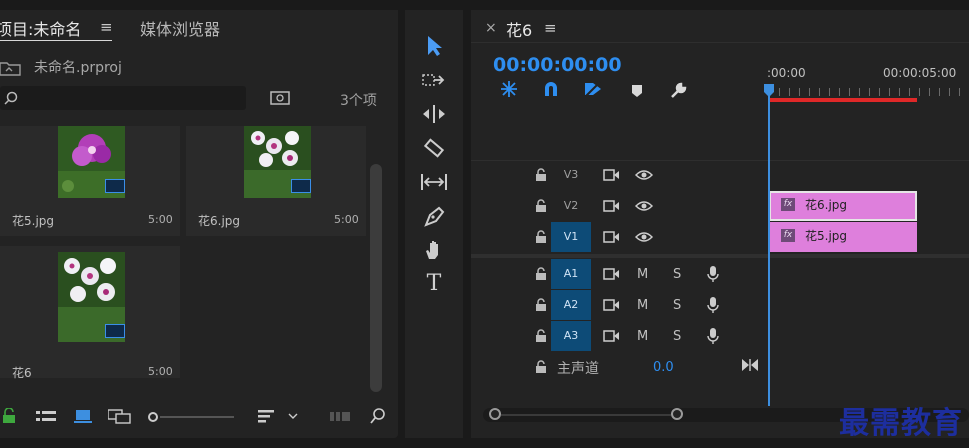 This screenshot has height=448, width=969. What do you see at coordinates (434, 250) in the screenshot?
I see `hand-tool-icon` at bounding box center [434, 250].